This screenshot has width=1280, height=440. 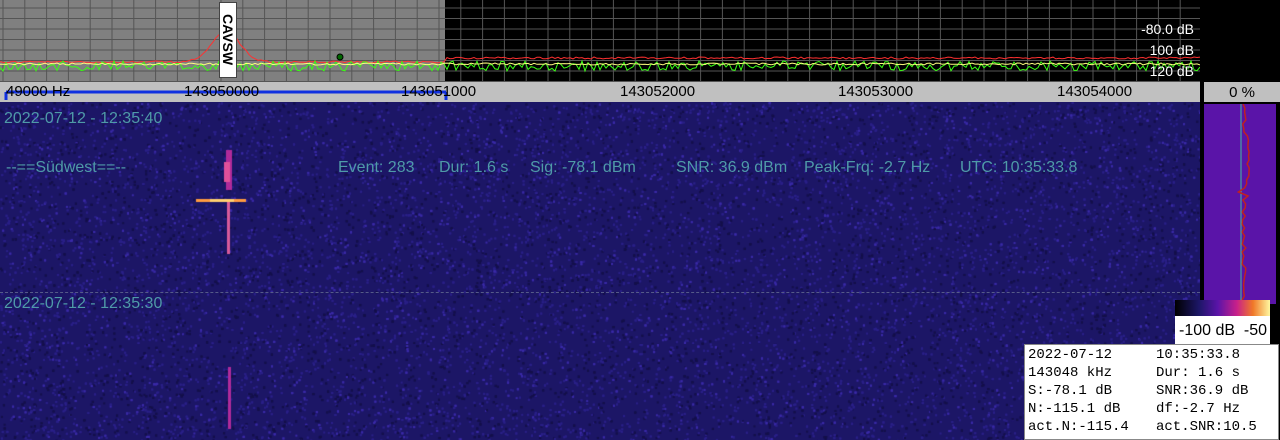 What do you see at coordinates (1074, 409) in the screenshot?
I see `info-noise: N:-115.1 dB` at bounding box center [1074, 409].